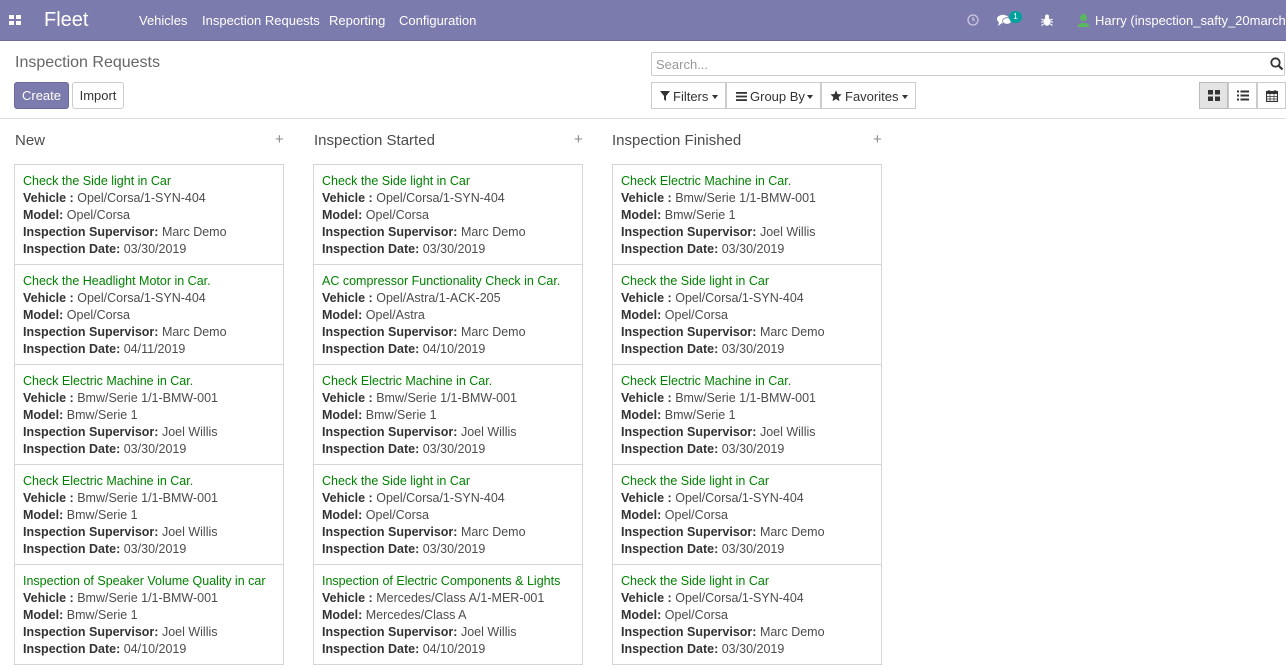 This screenshot has height=668, width=1286. What do you see at coordinates (66, 20) in the screenshot?
I see `app-brand: Fleet` at bounding box center [66, 20].